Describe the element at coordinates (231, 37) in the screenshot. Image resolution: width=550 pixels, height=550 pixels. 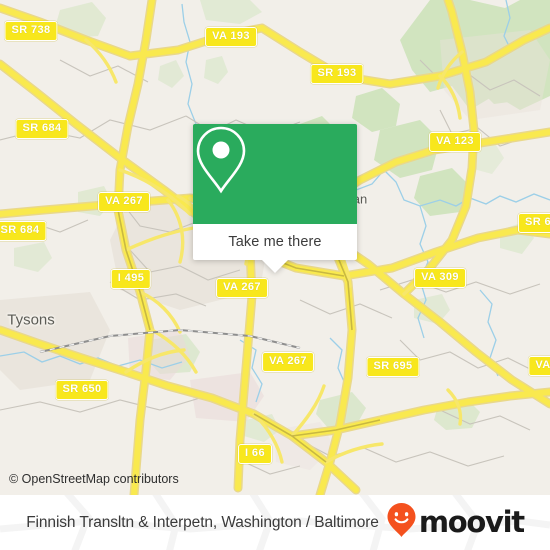
I see `road-shield: VA 193` at that location.